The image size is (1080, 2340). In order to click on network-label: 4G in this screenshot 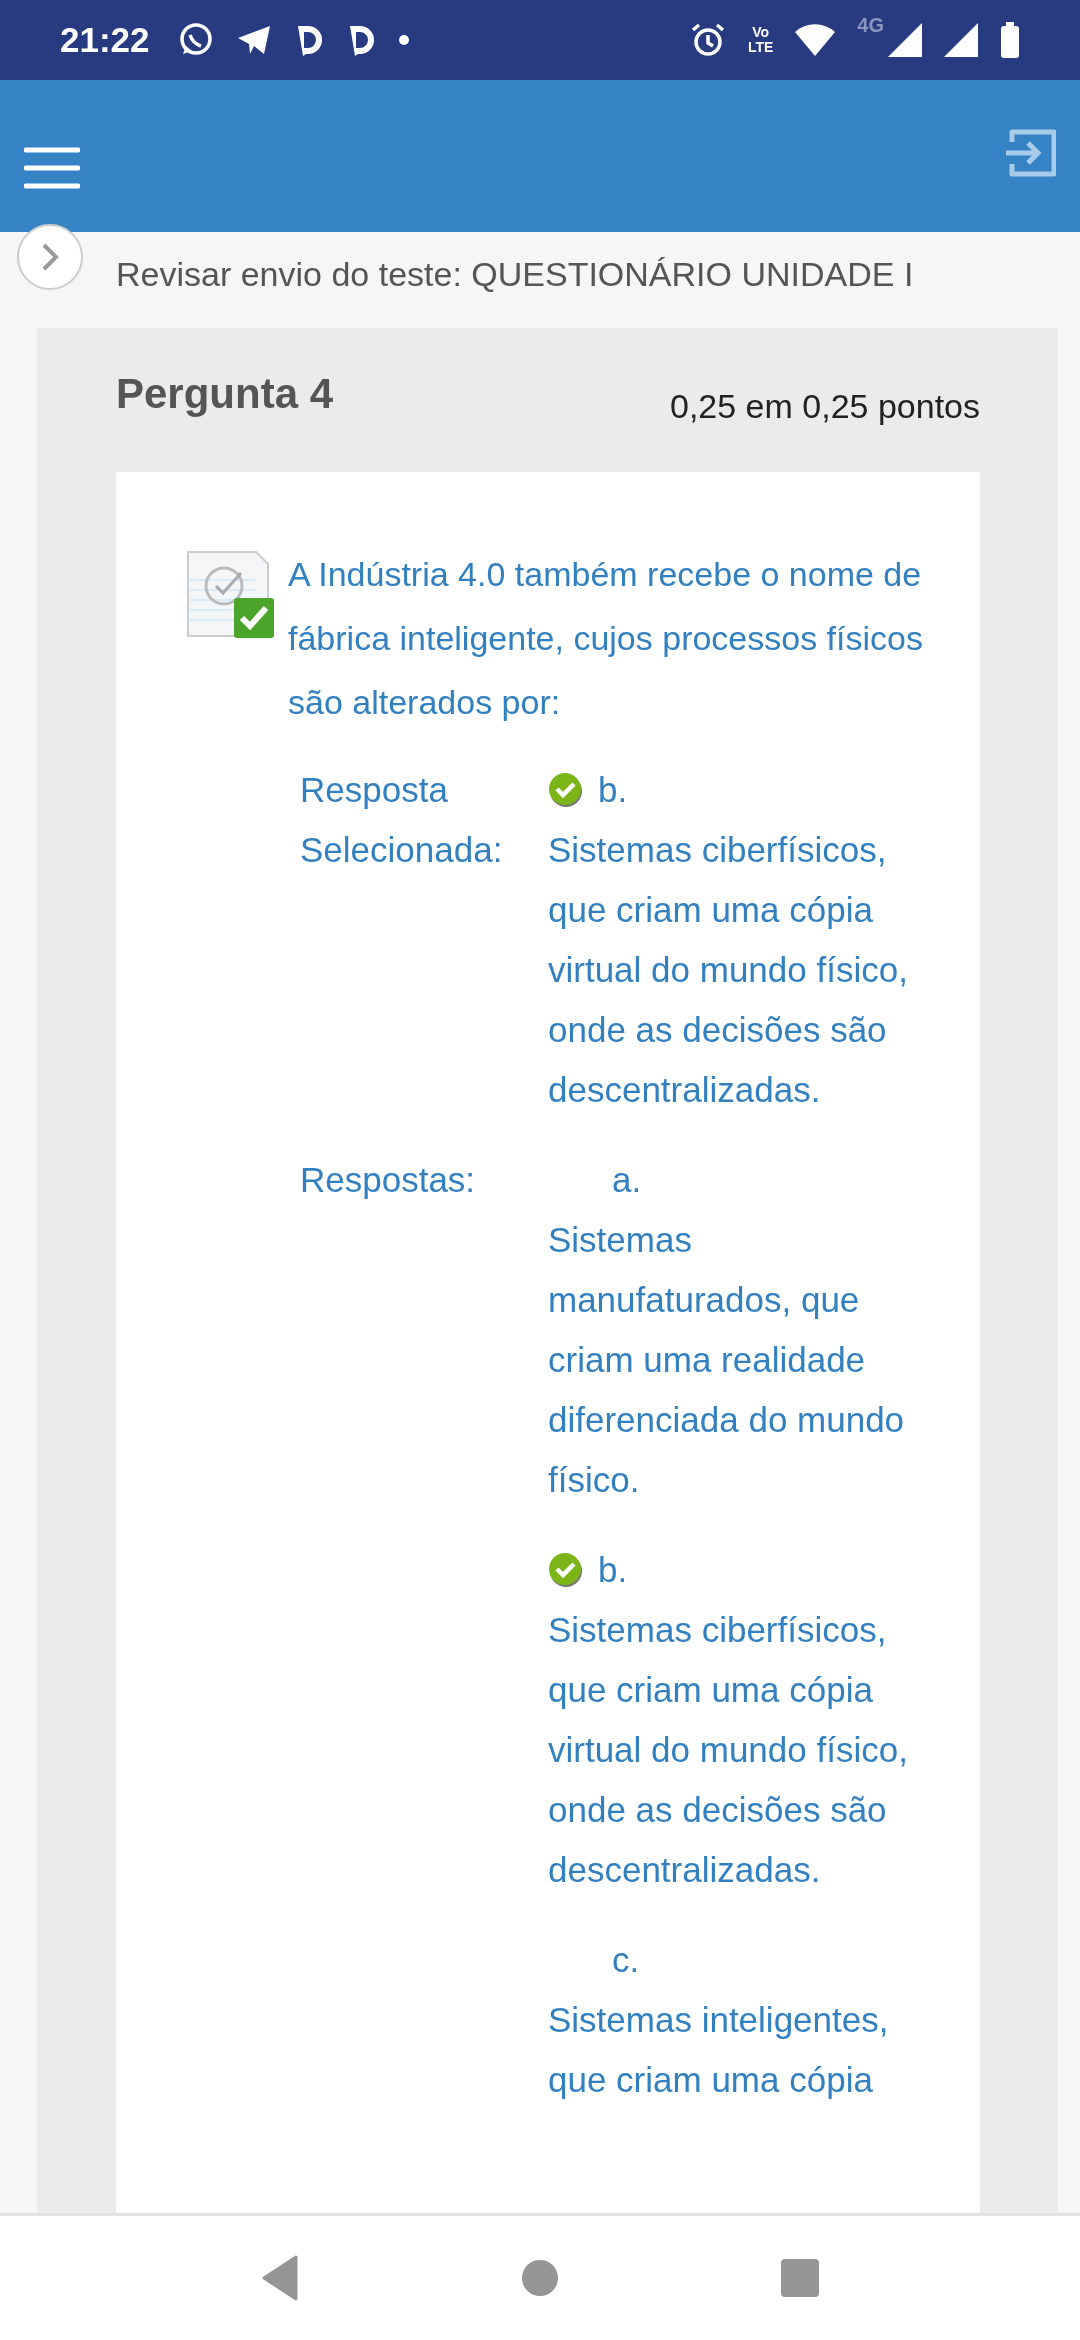, I will do `click(870, 25)`.